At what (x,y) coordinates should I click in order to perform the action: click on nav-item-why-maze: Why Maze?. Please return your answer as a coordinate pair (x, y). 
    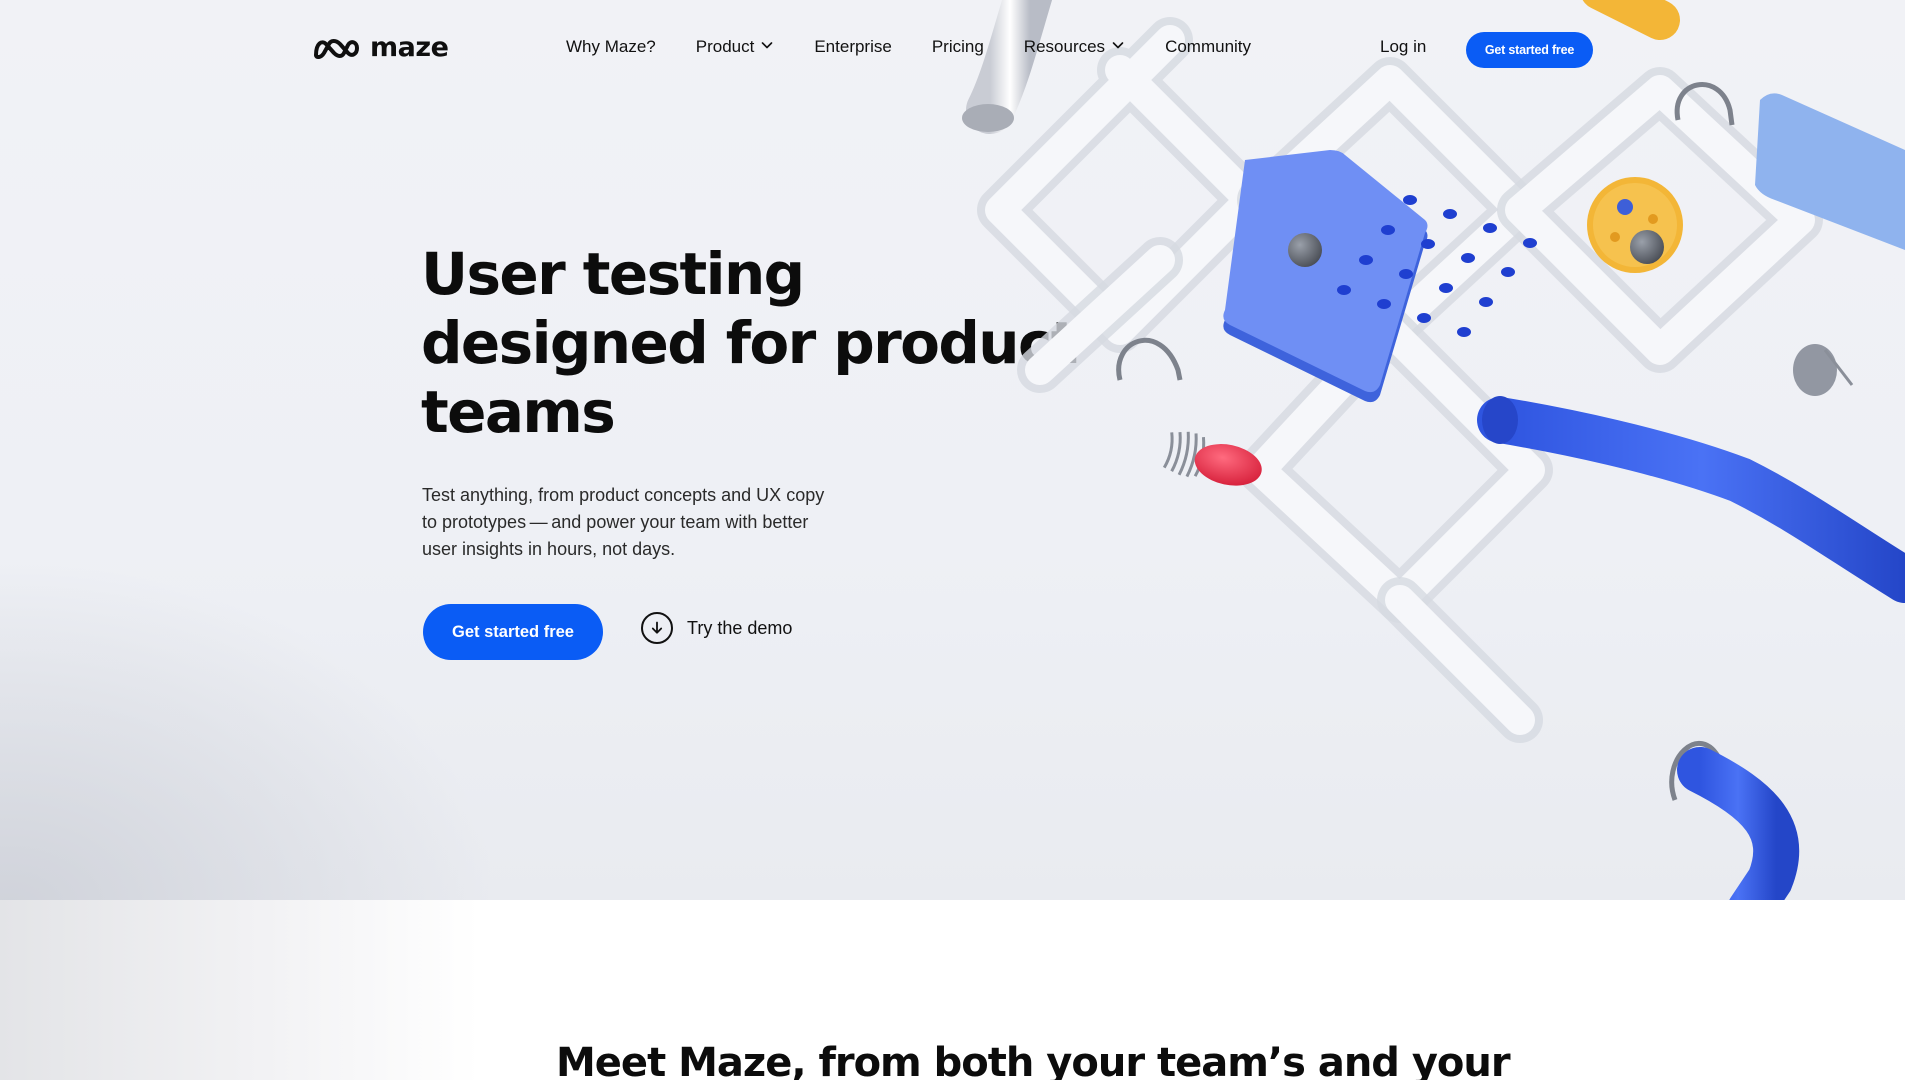
    Looking at the image, I should click on (611, 47).